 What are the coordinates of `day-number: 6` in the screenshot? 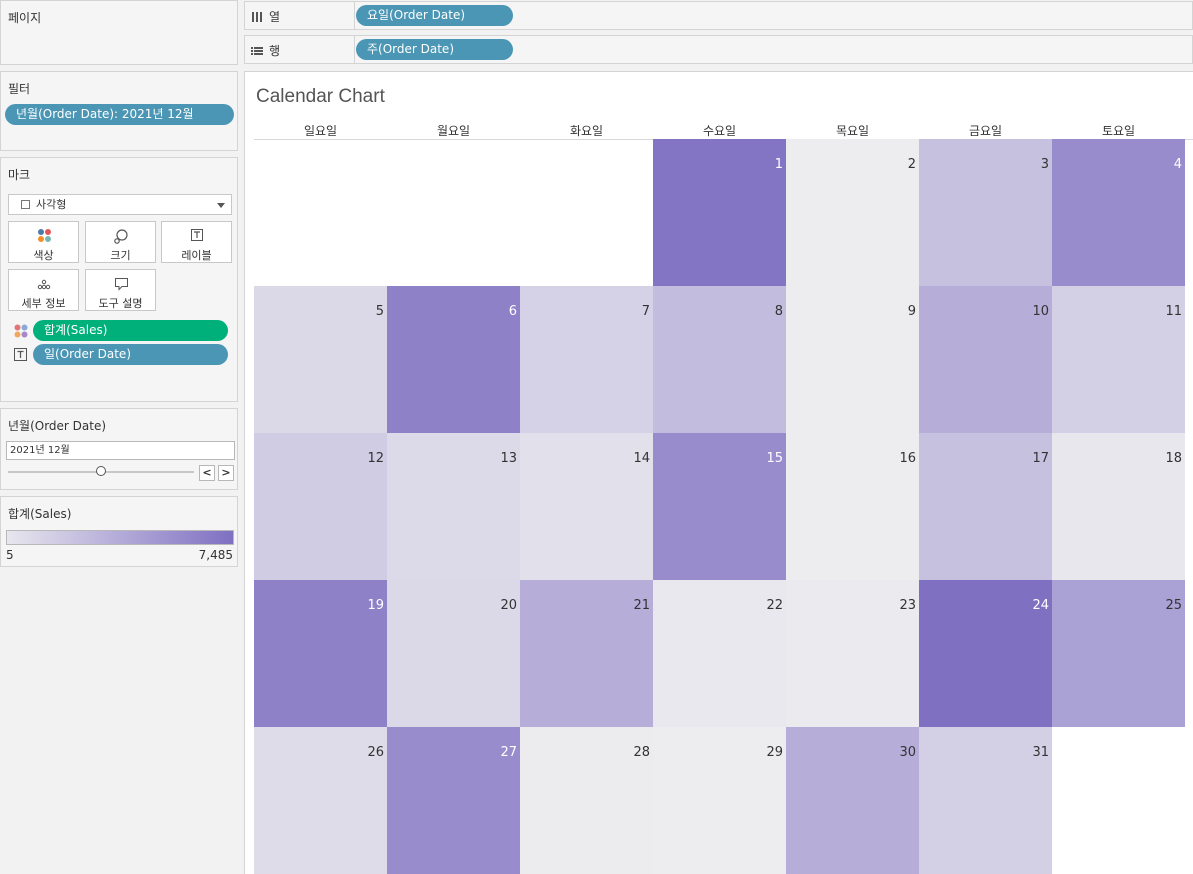 It's located at (512, 311).